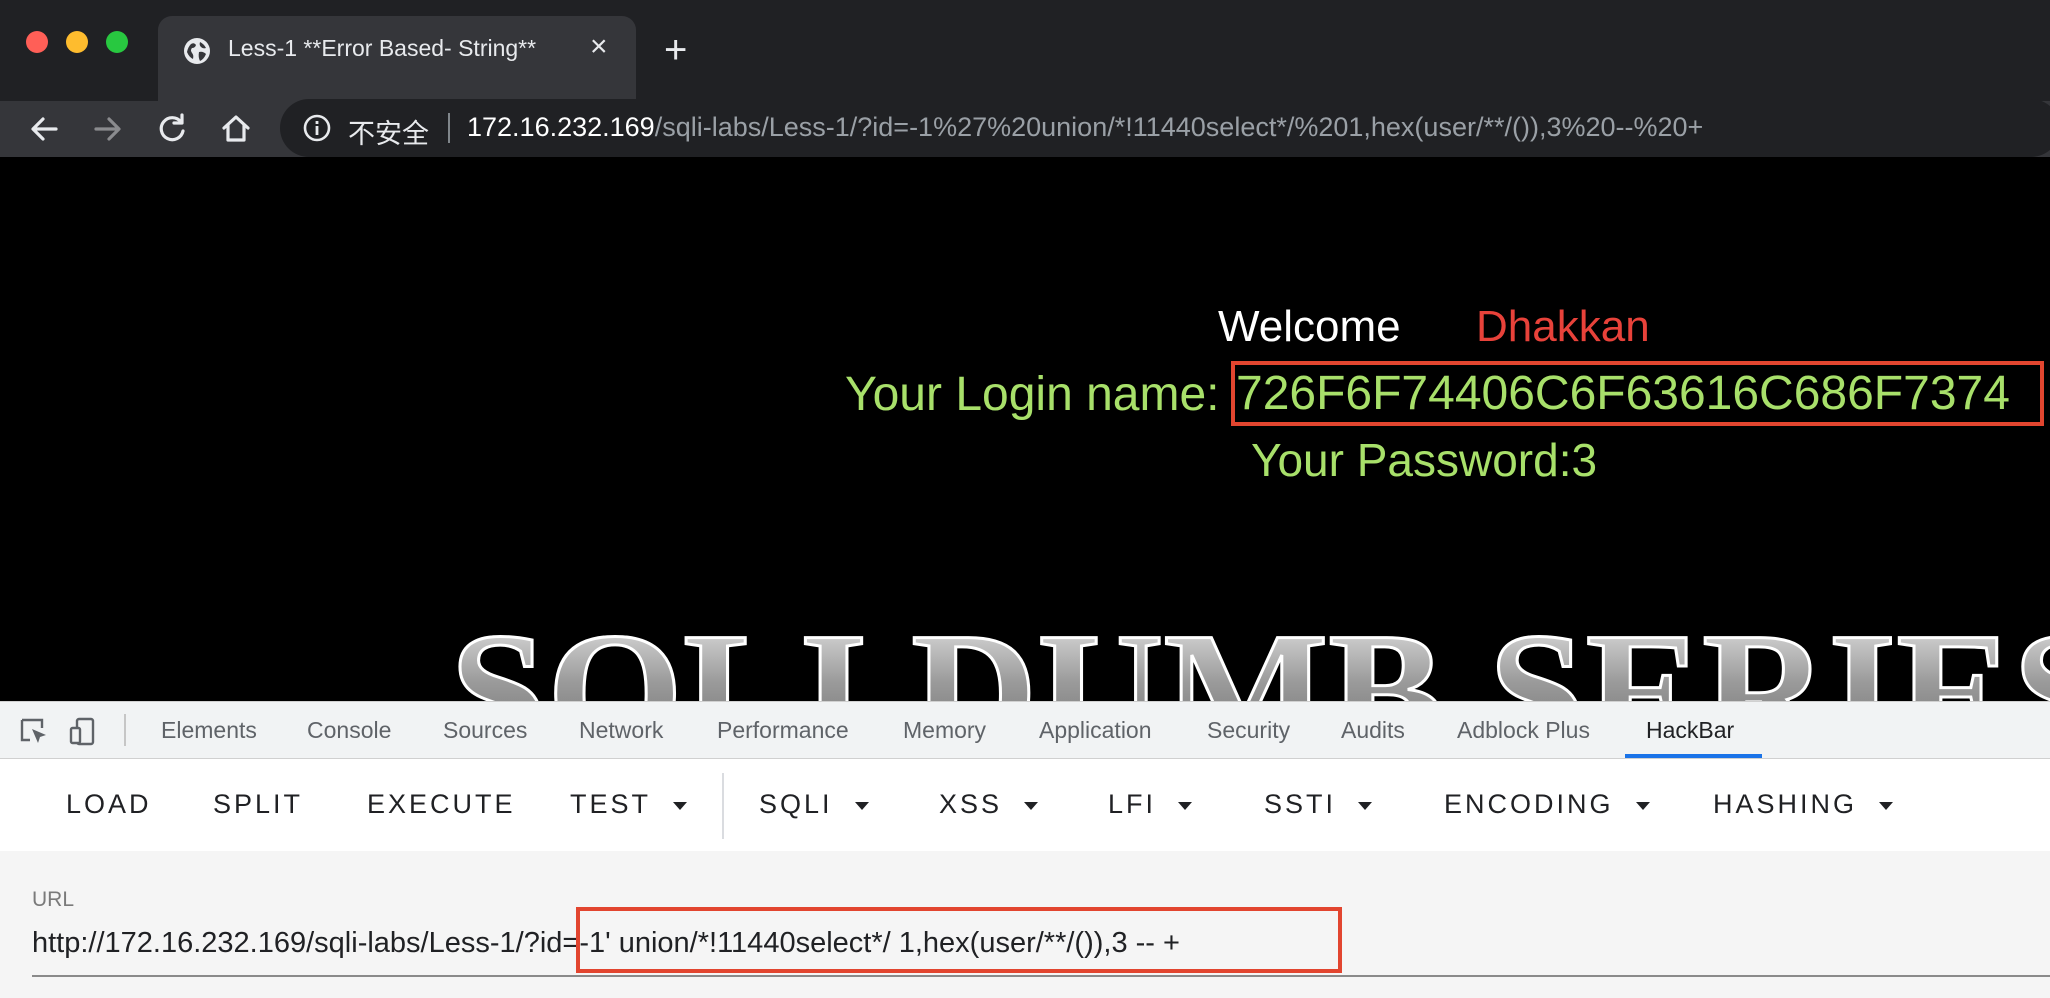 The width and height of the screenshot is (2050, 998). What do you see at coordinates (44, 129) in the screenshot?
I see `back-arrow-icon` at bounding box center [44, 129].